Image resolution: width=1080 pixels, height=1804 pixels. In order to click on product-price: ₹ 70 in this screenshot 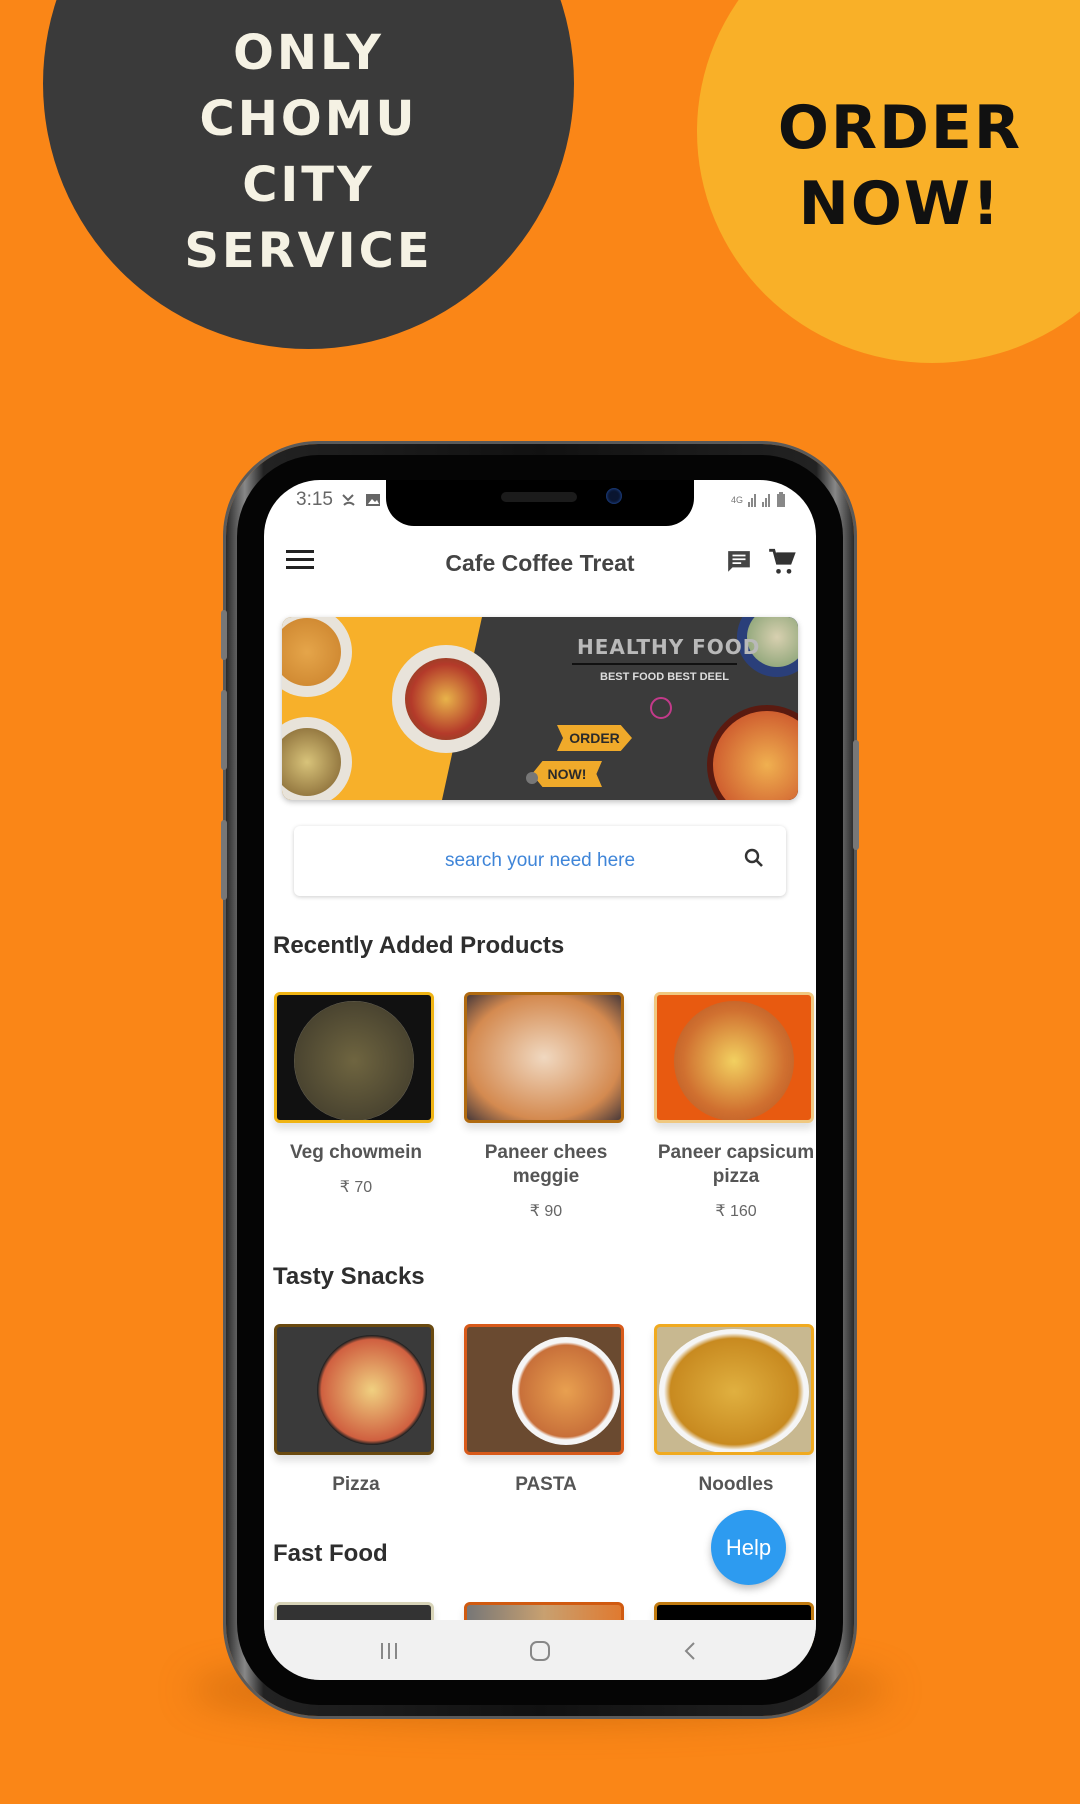, I will do `click(356, 1187)`.